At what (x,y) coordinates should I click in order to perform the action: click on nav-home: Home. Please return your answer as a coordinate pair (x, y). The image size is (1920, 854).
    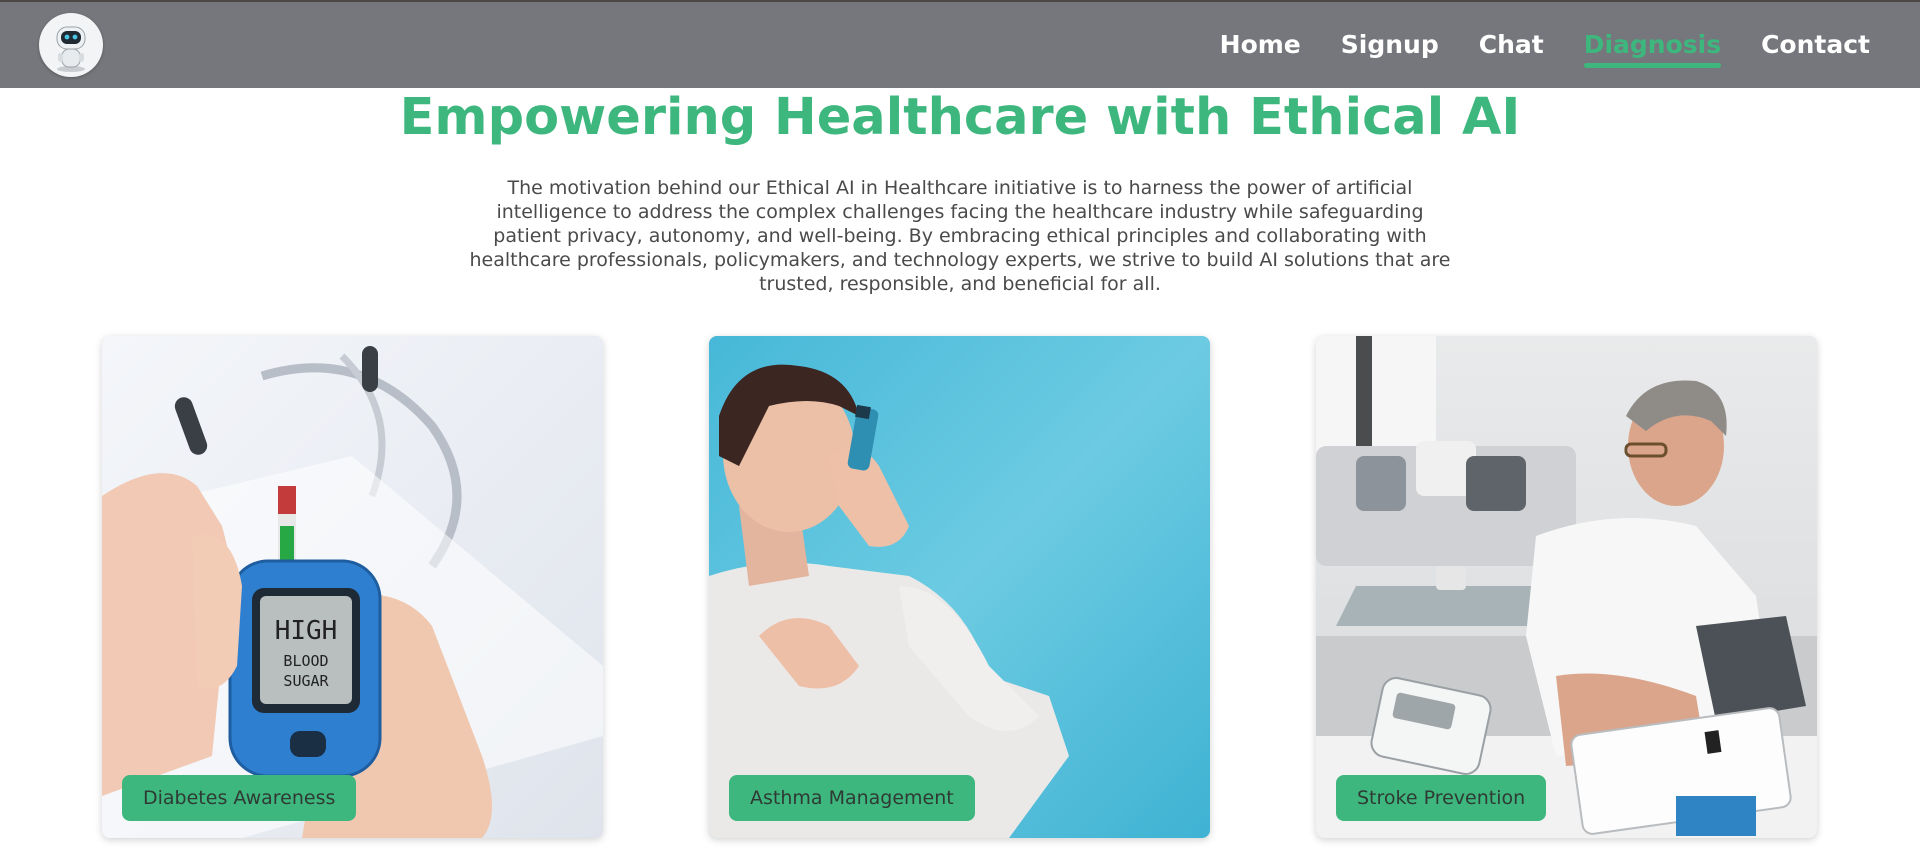
    Looking at the image, I should click on (1260, 45).